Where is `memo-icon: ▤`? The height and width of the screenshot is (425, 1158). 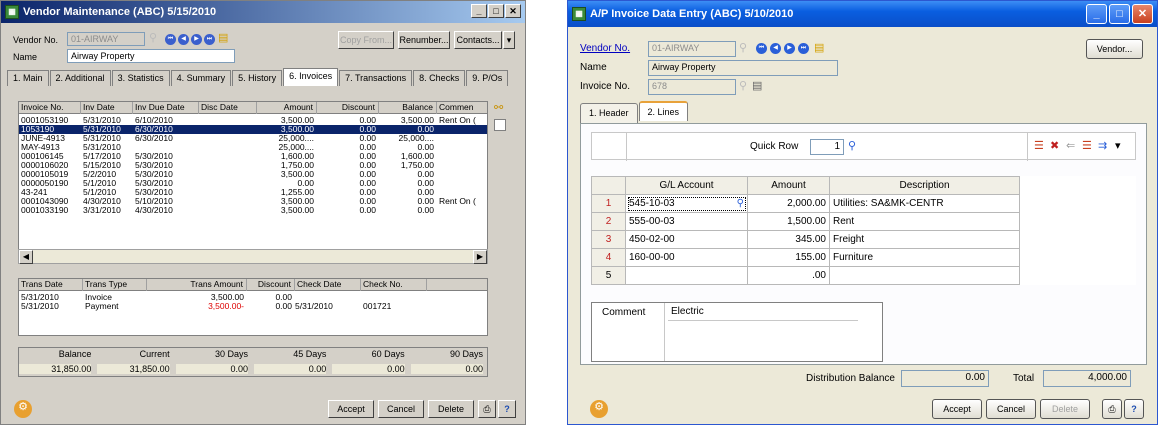
memo-icon: ▤ is located at coordinates (757, 86).